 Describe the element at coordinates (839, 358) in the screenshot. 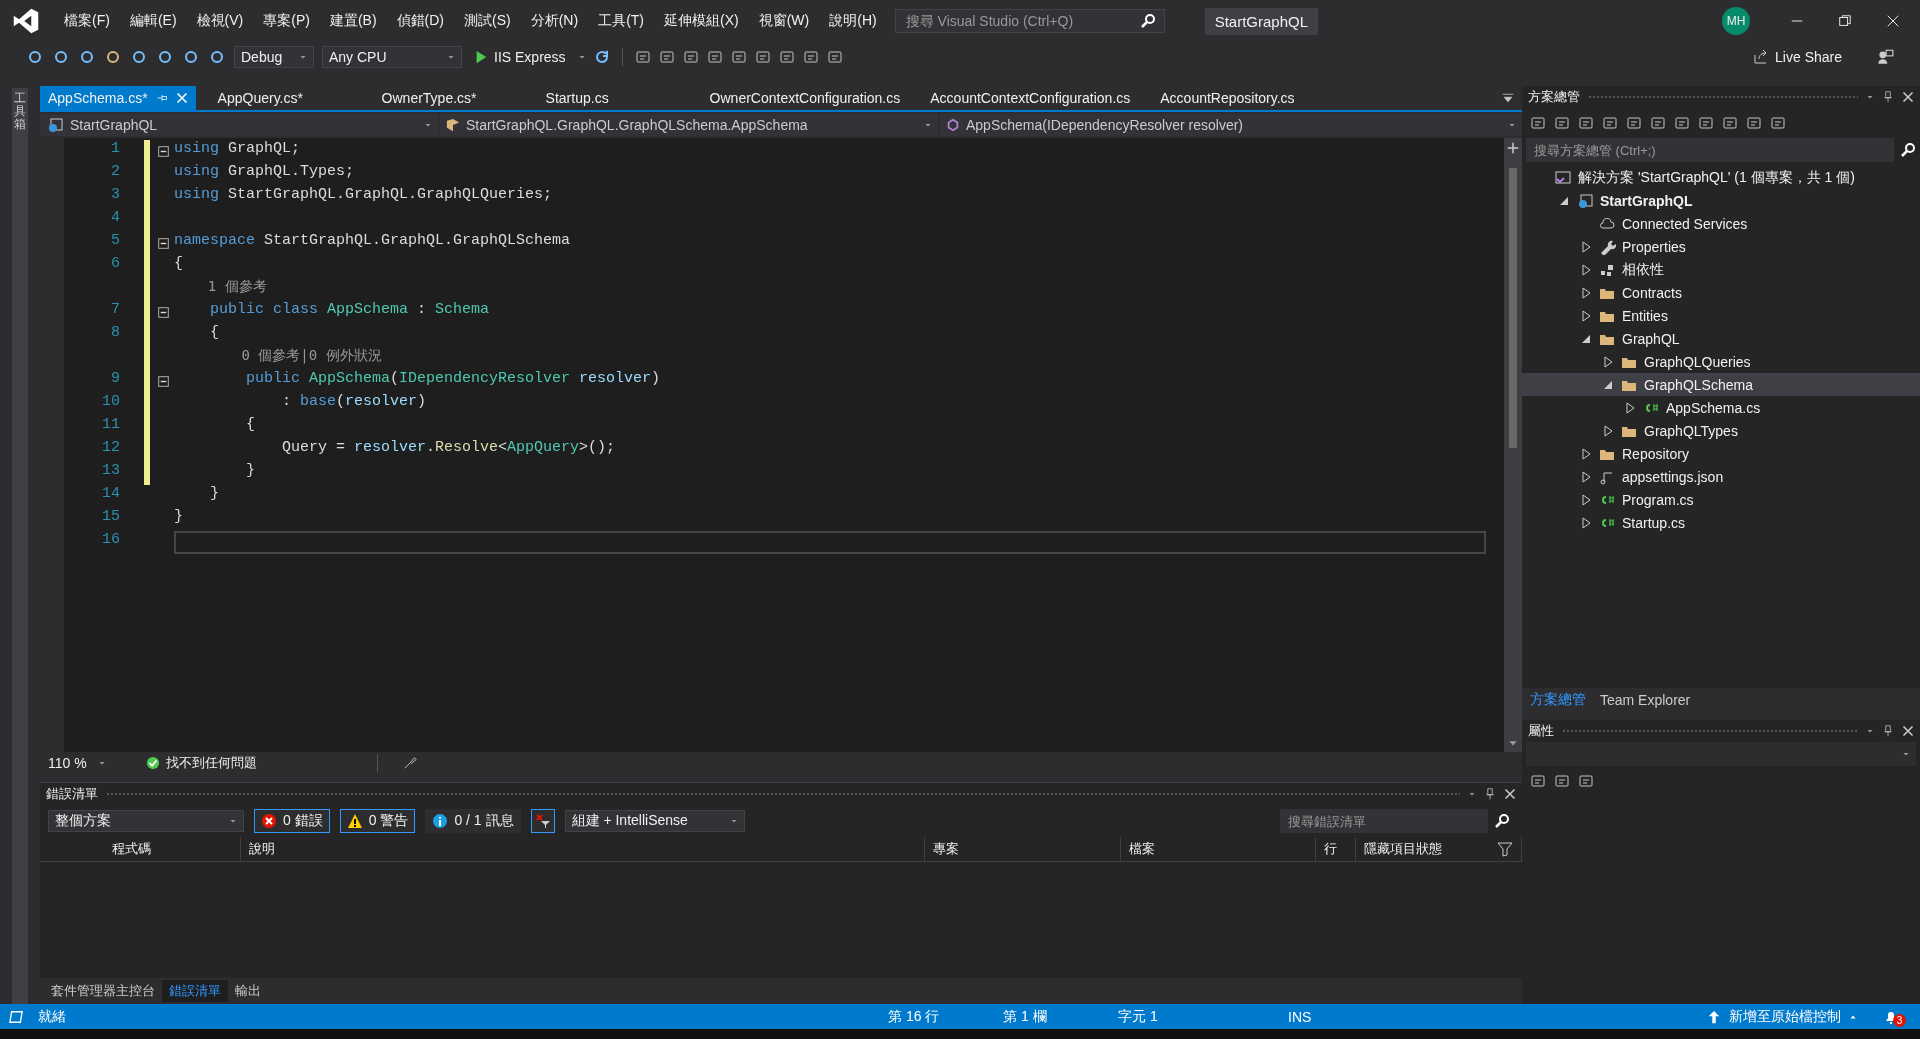

I see `reference-count: 0 個參考|0 例外狀況` at that location.